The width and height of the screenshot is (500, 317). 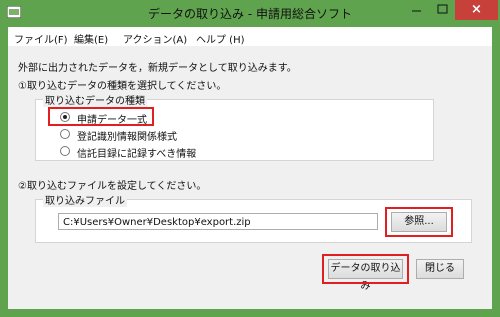 What do you see at coordinates (95, 99) in the screenshot?
I see `data-type-group-title: 取り込むデータの種類` at bounding box center [95, 99].